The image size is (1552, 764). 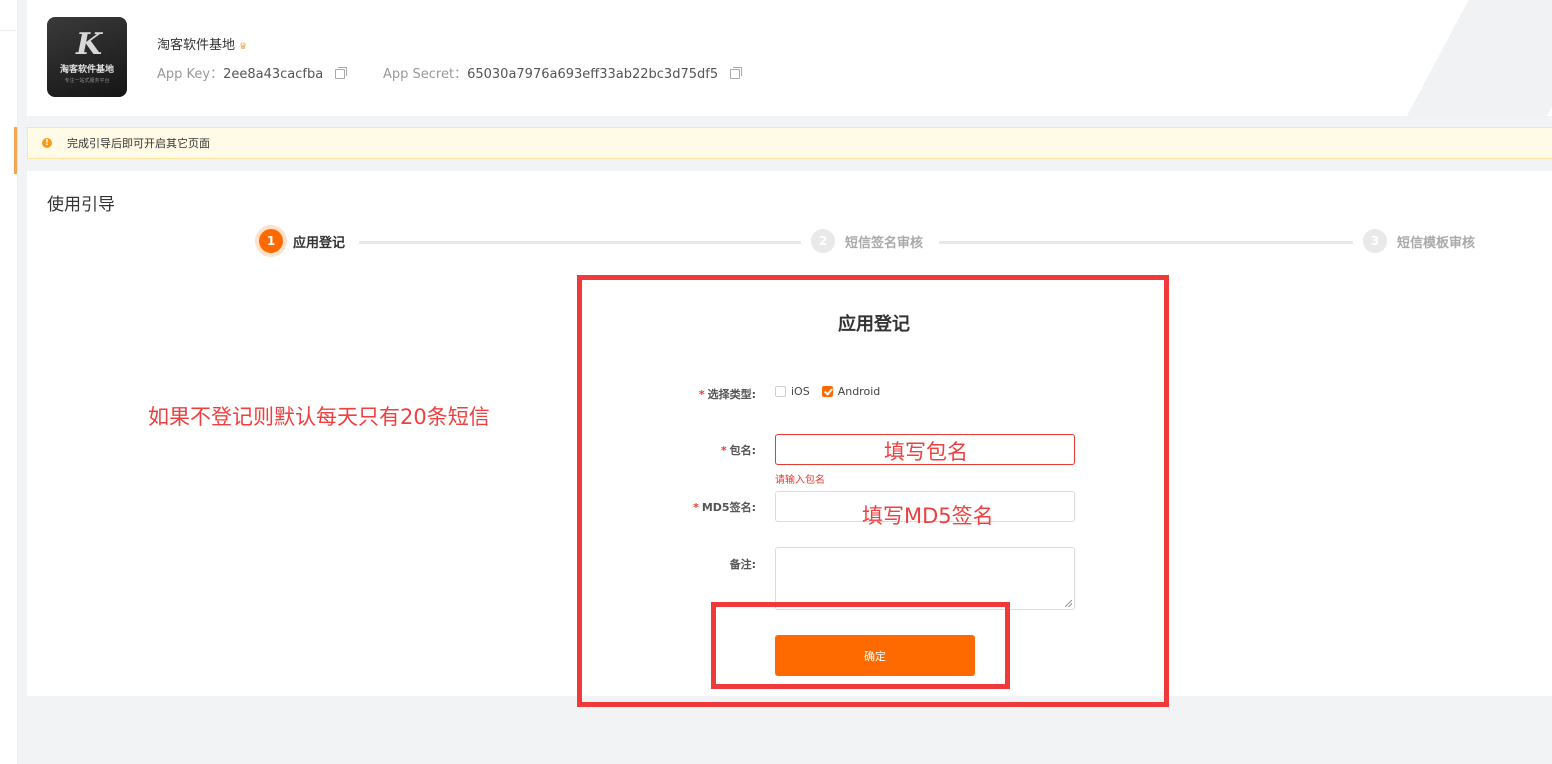 I want to click on step-label: 短信模板审核, so click(x=1436, y=243).